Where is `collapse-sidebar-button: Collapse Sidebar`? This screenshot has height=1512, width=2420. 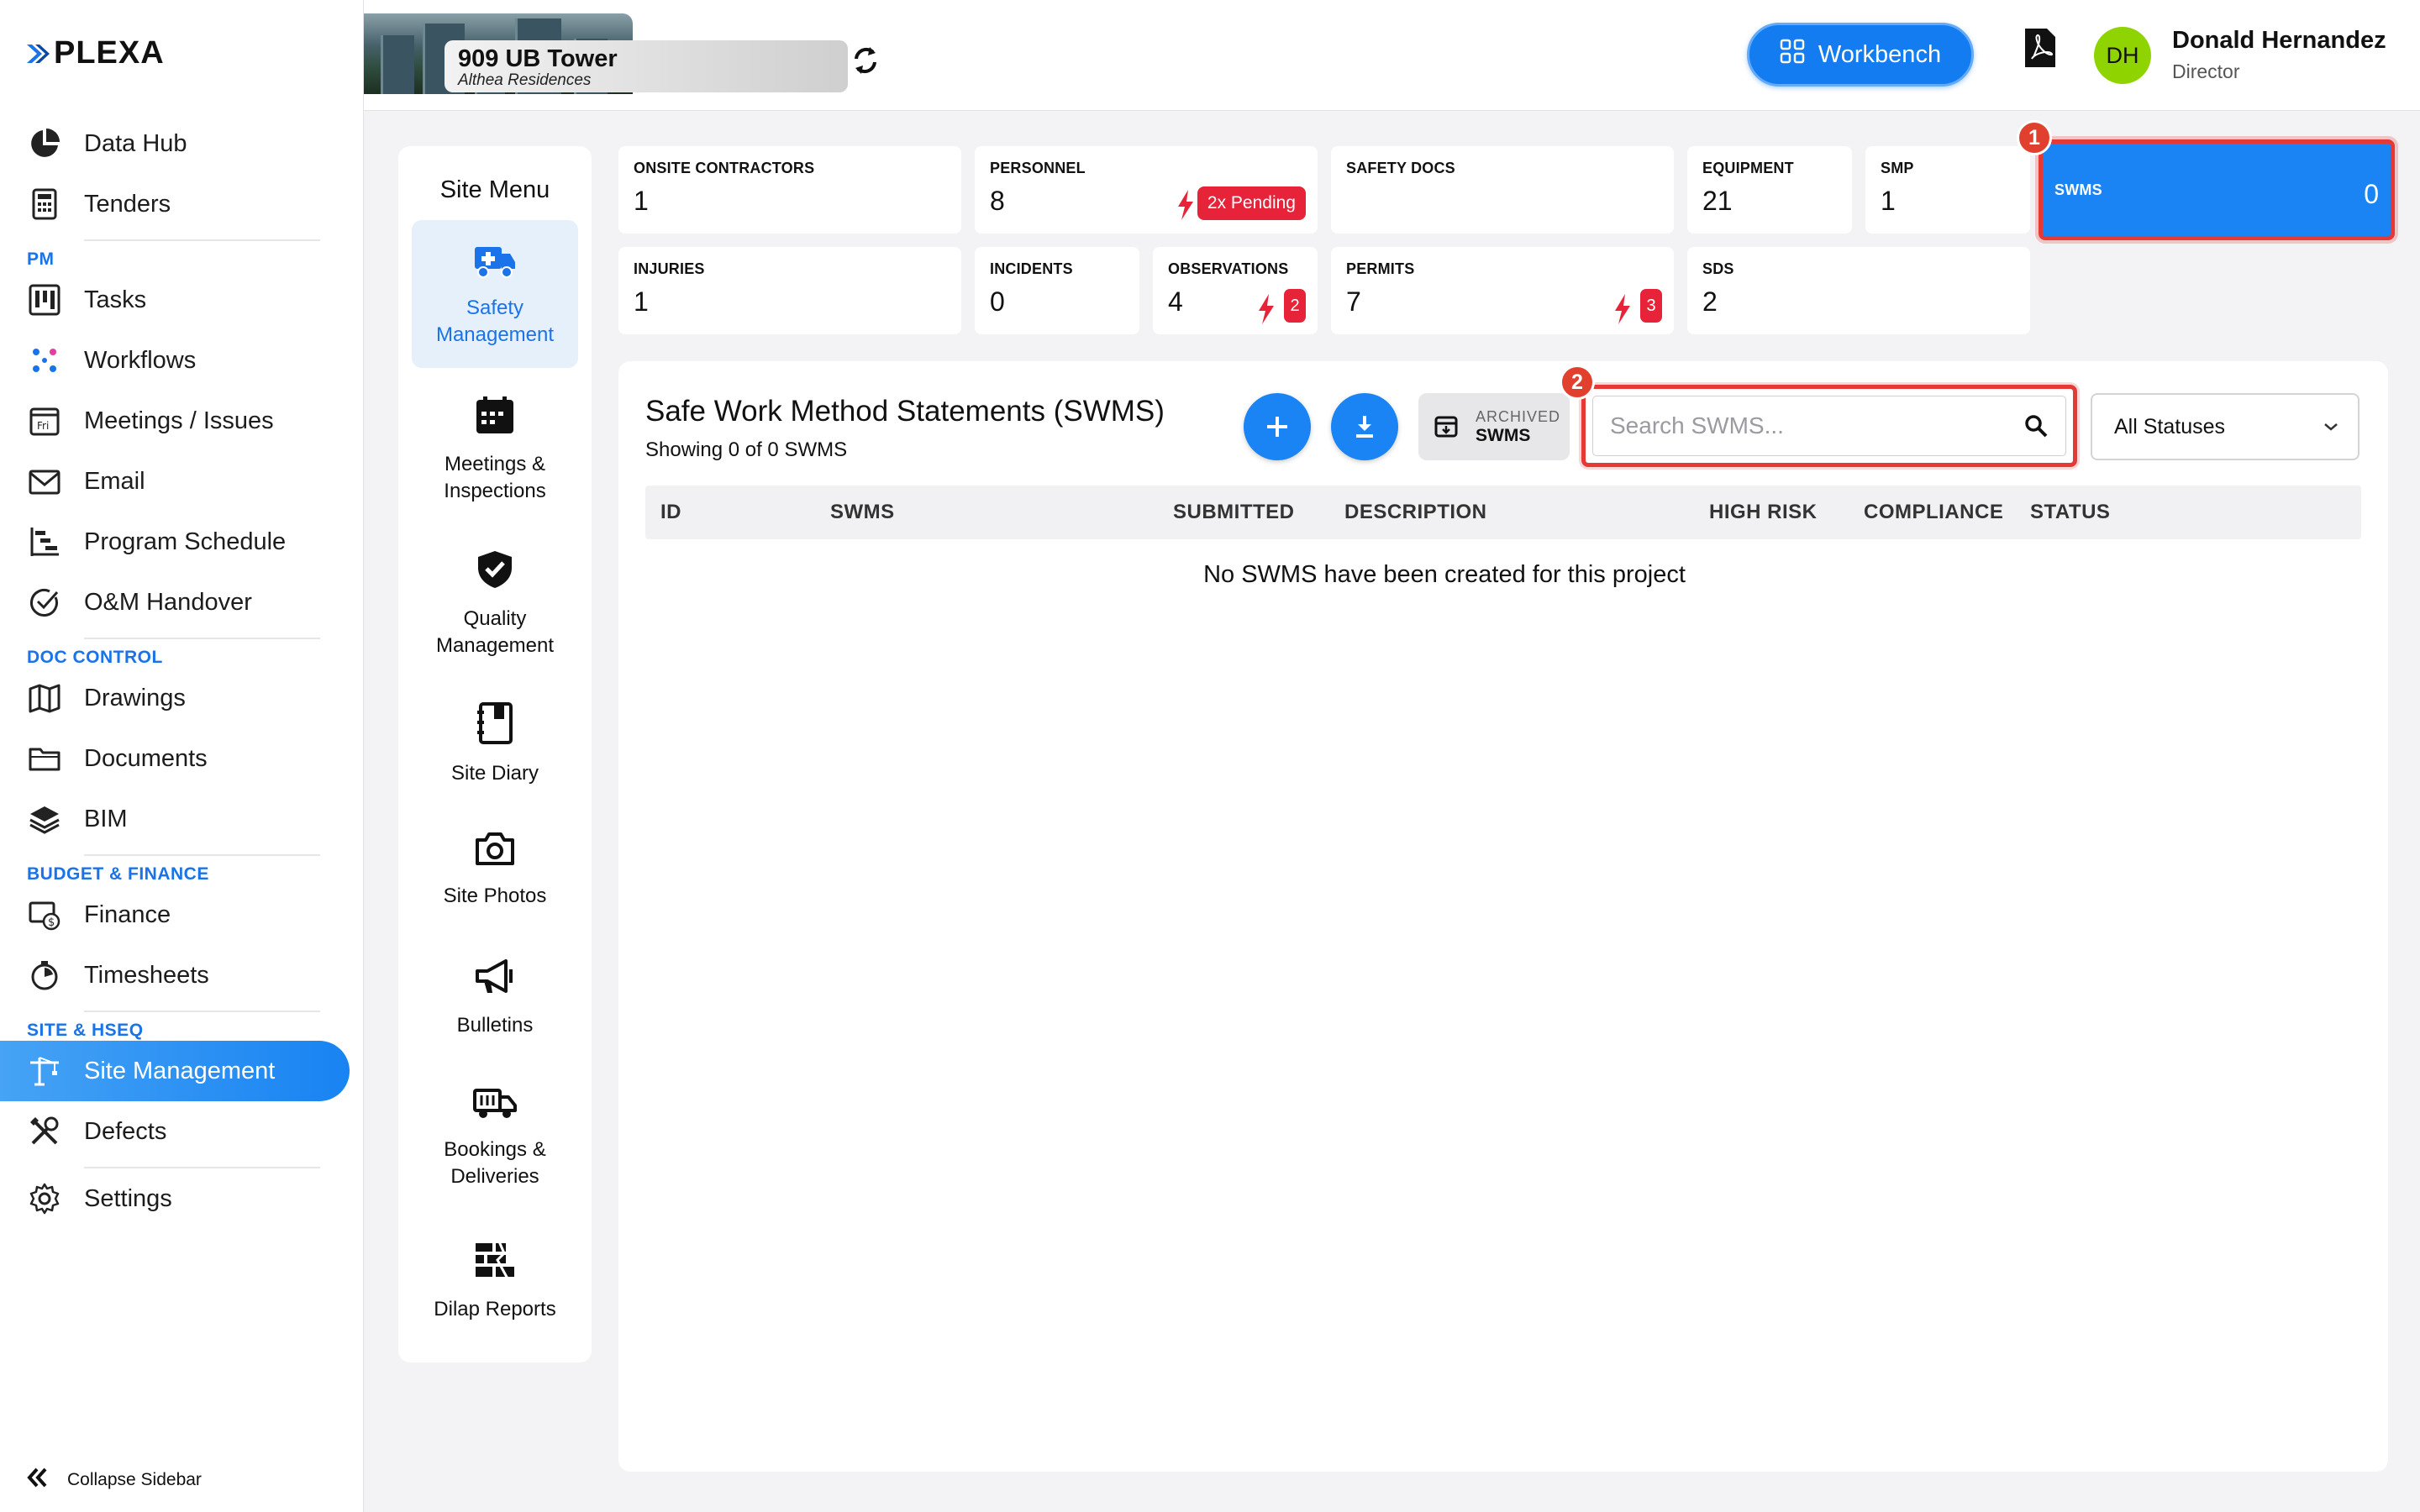 collapse-sidebar-button: Collapse Sidebar is located at coordinates (113, 1480).